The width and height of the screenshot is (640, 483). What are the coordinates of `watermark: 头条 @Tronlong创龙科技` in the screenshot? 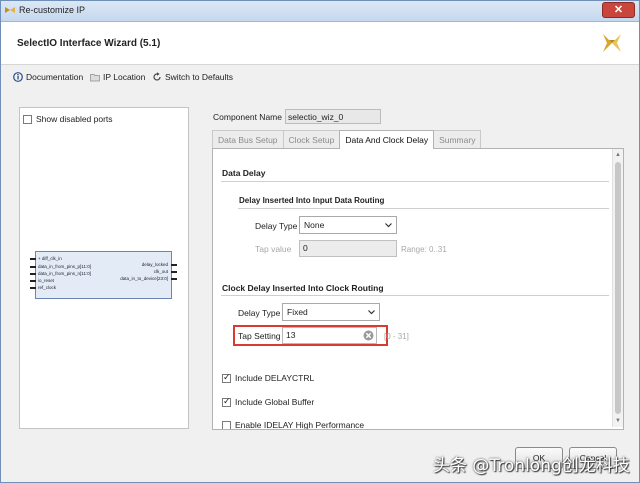 It's located at (531, 466).